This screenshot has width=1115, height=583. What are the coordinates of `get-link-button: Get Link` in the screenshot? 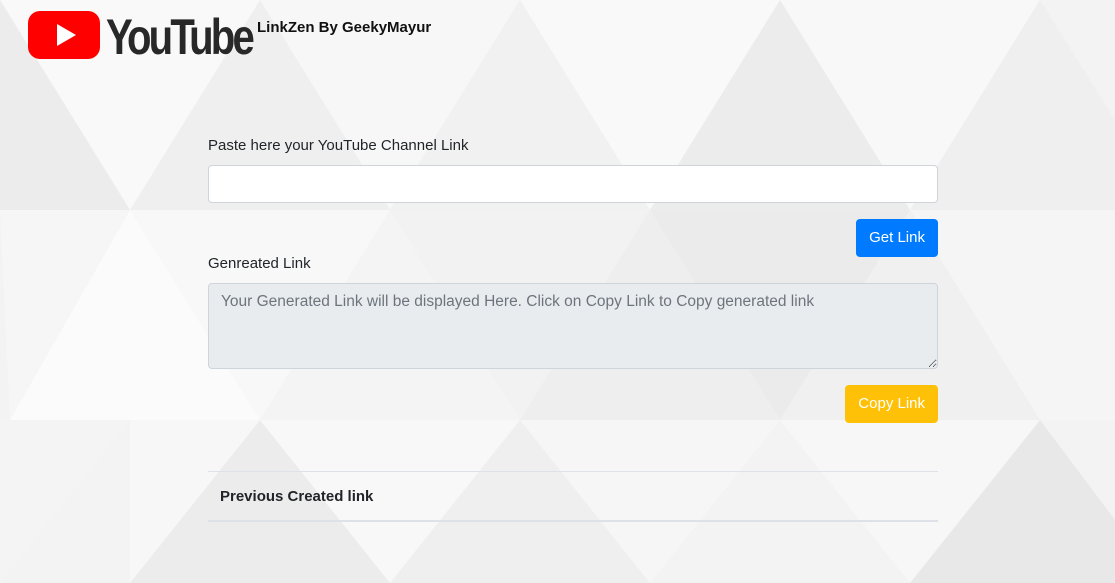 It's located at (897, 238).